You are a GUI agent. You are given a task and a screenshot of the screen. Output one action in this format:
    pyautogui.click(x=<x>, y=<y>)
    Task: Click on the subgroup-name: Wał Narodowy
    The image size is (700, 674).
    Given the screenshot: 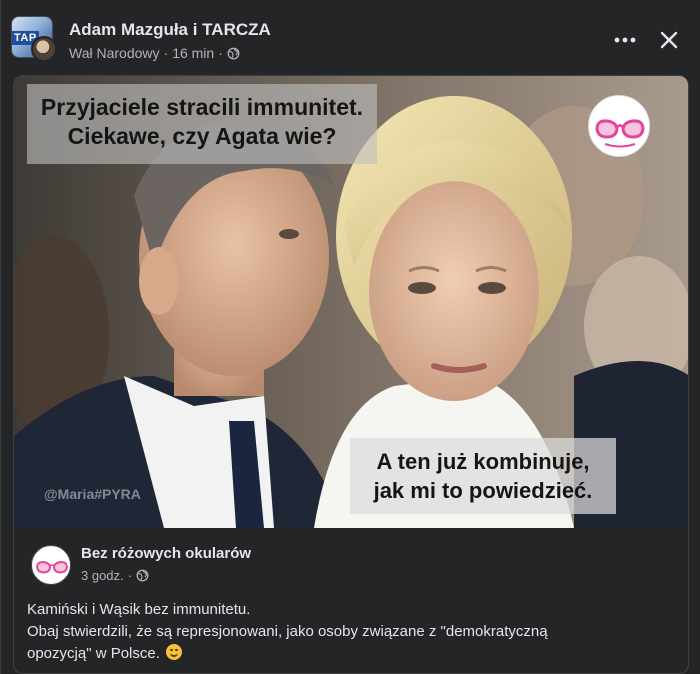 What is the action you would take?
    pyautogui.click(x=114, y=53)
    